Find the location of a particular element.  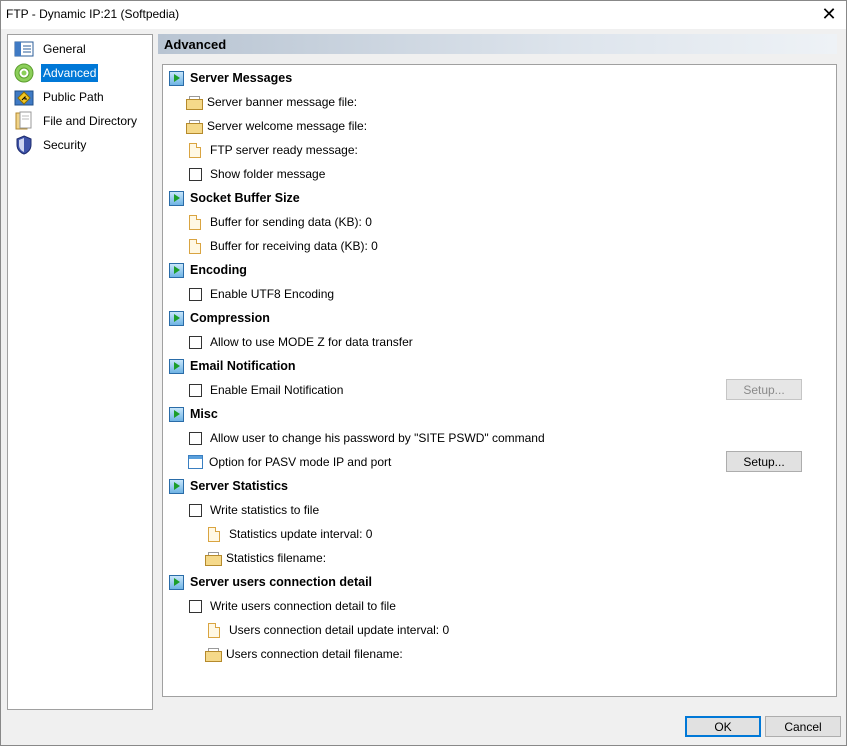

option-label: Write users connection detail to file is located at coordinates (303, 606).